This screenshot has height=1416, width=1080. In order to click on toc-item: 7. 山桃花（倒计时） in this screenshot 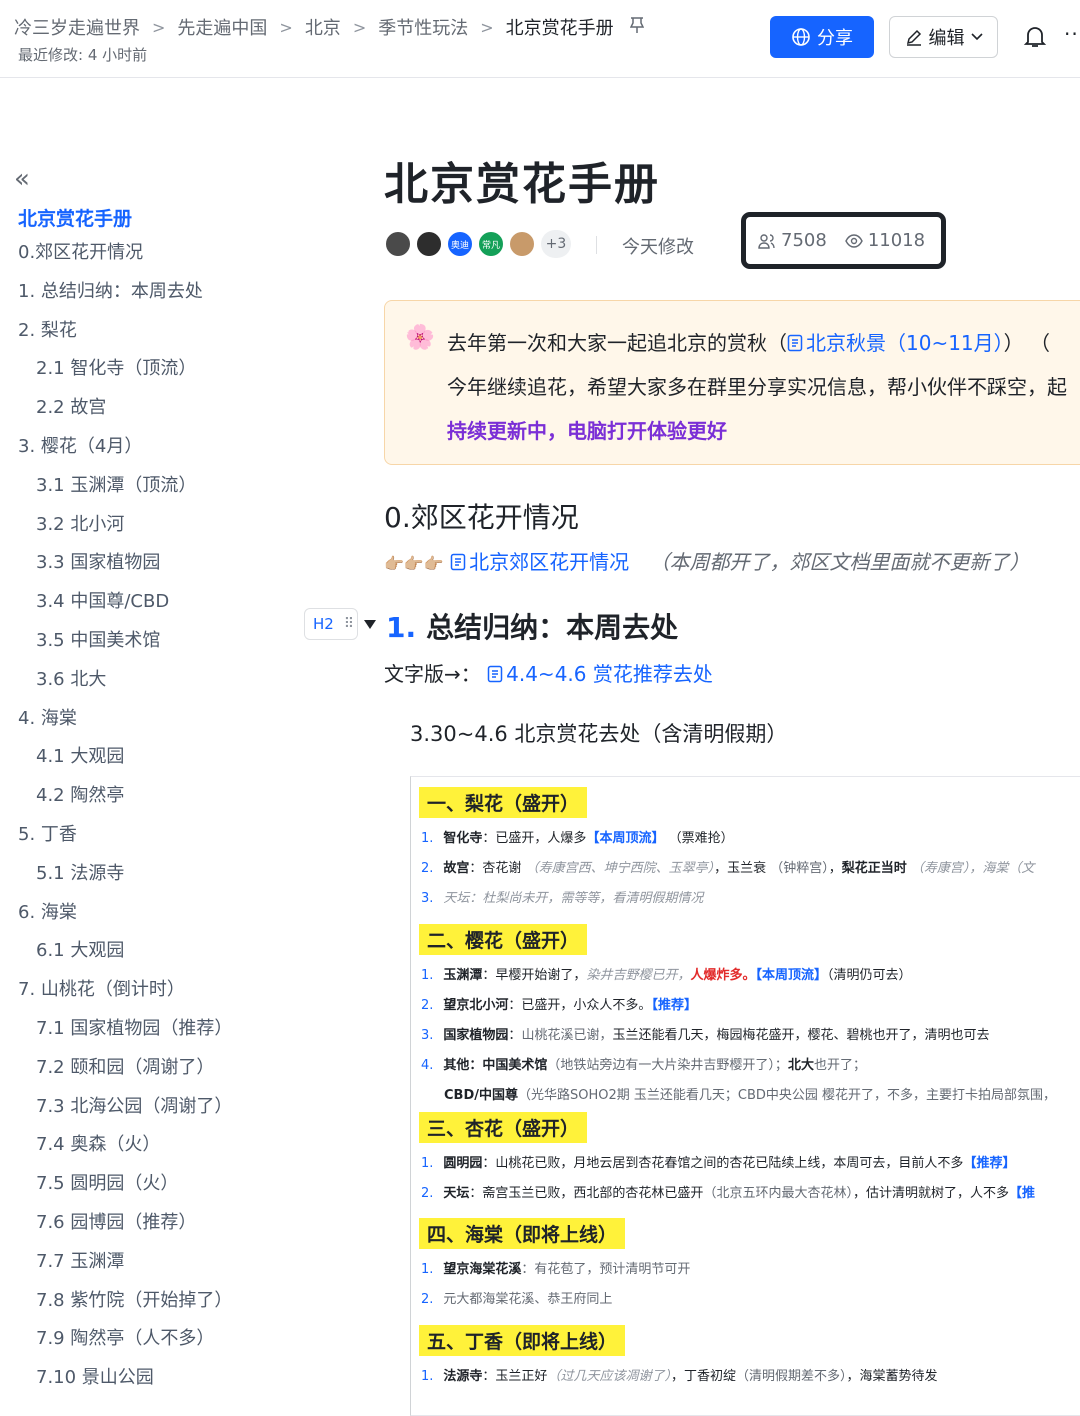, I will do `click(150, 998)`.